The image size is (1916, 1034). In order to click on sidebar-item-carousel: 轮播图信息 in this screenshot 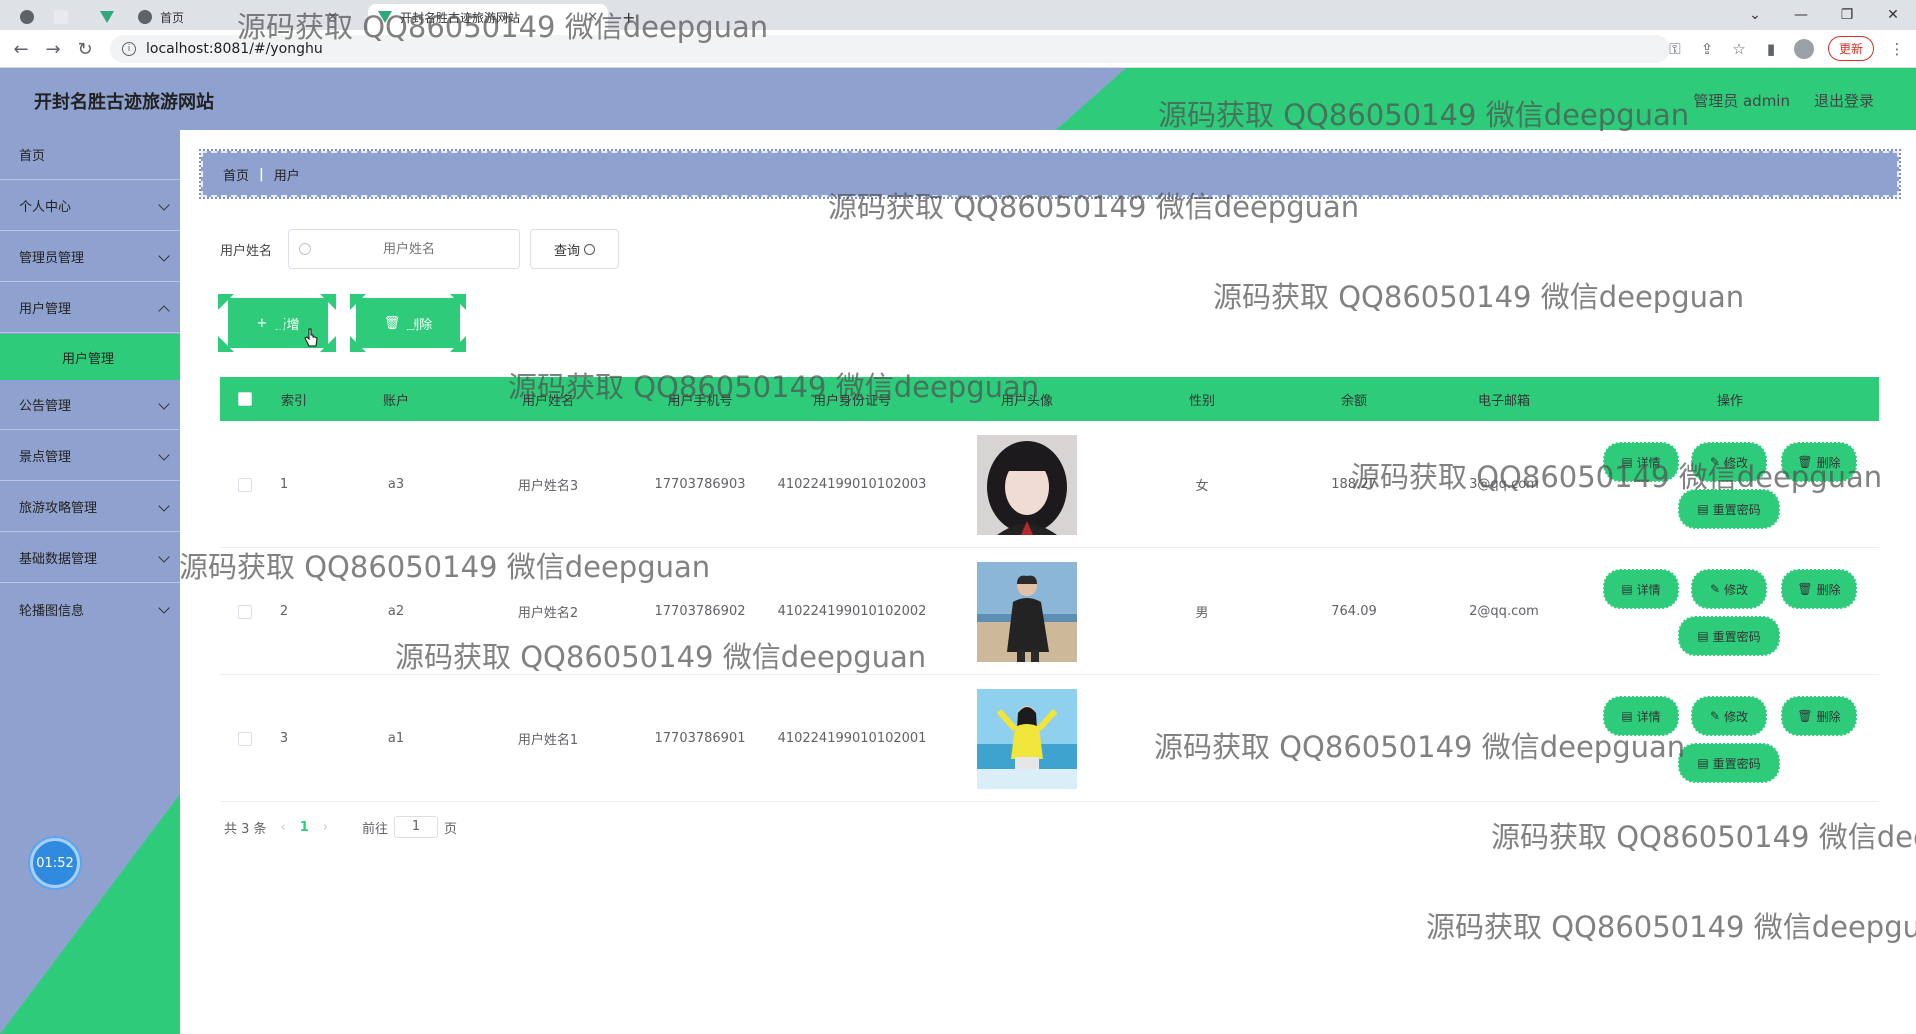, I will do `click(90, 609)`.